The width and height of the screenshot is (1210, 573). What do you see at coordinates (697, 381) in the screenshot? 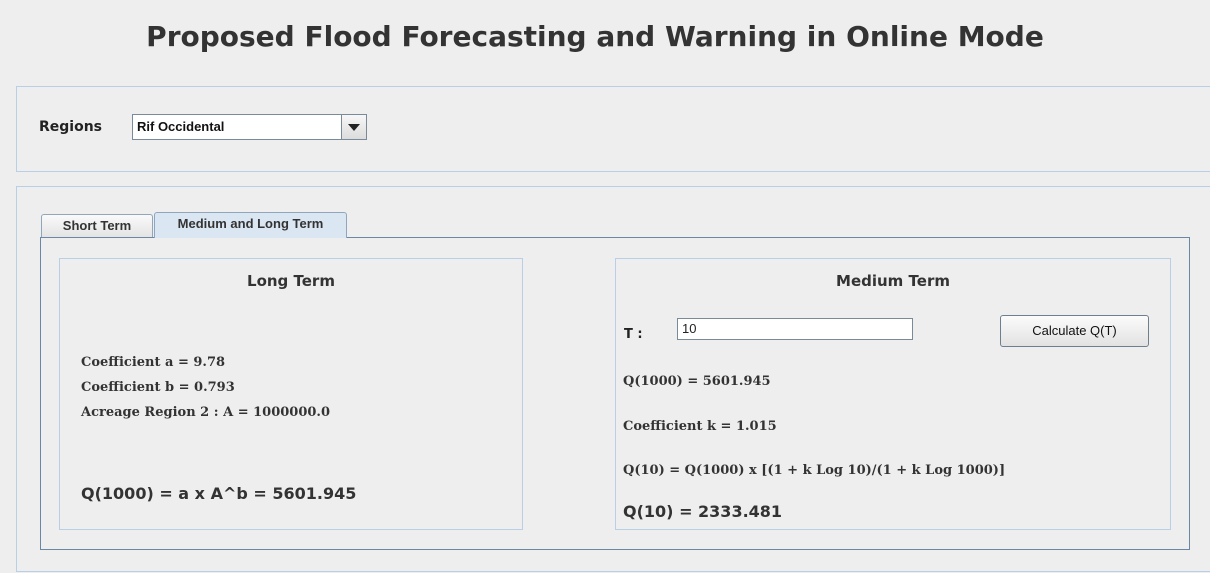
I see `q1000-text: Q(1000) = 5601.945` at bounding box center [697, 381].